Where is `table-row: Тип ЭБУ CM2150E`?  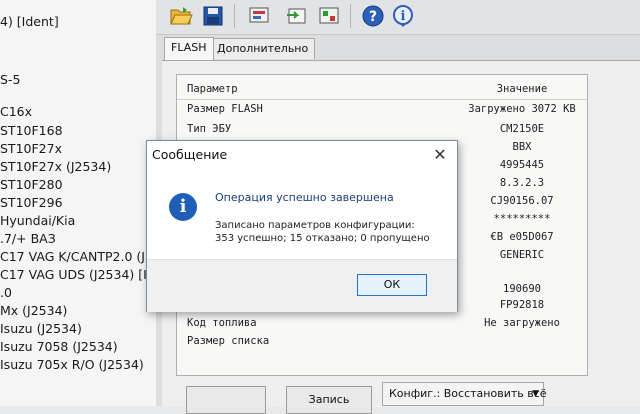
table-row: Тип ЭБУ CM2150E is located at coordinates (382, 130).